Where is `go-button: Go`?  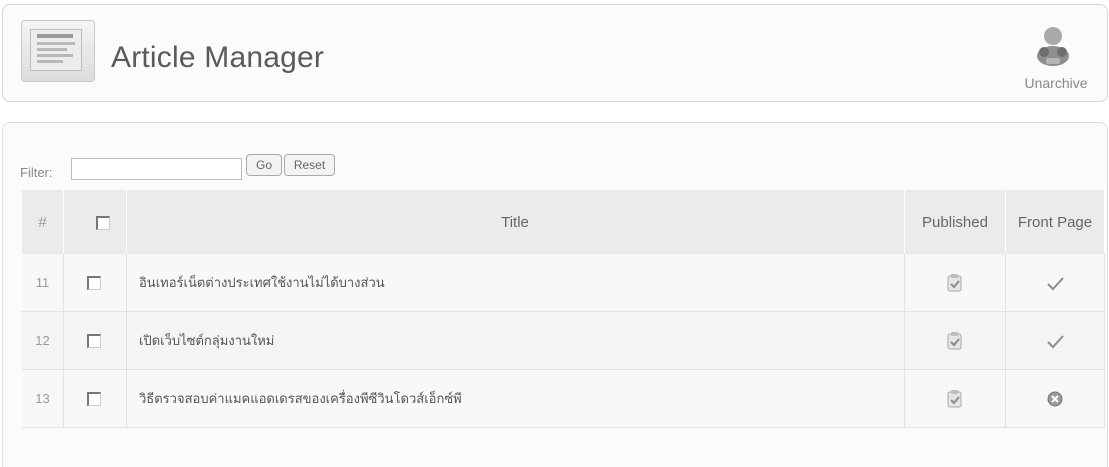
go-button: Go is located at coordinates (264, 165).